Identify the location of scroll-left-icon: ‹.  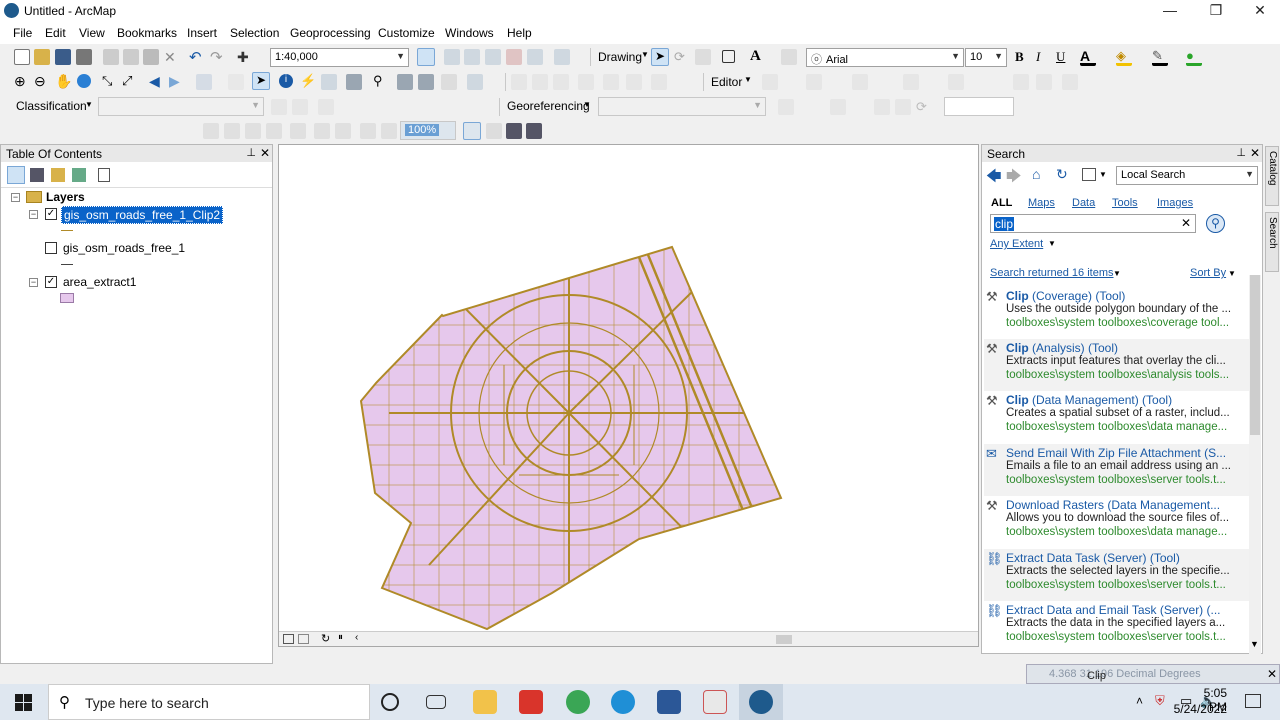
(356, 637).